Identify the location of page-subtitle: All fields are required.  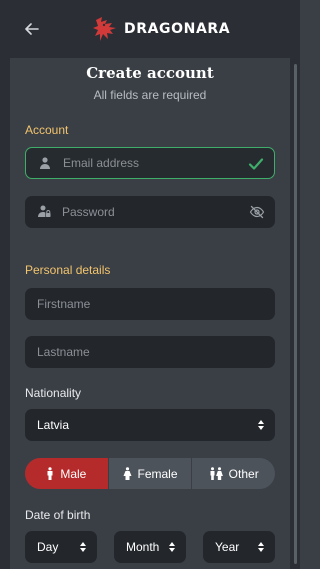
(150, 95).